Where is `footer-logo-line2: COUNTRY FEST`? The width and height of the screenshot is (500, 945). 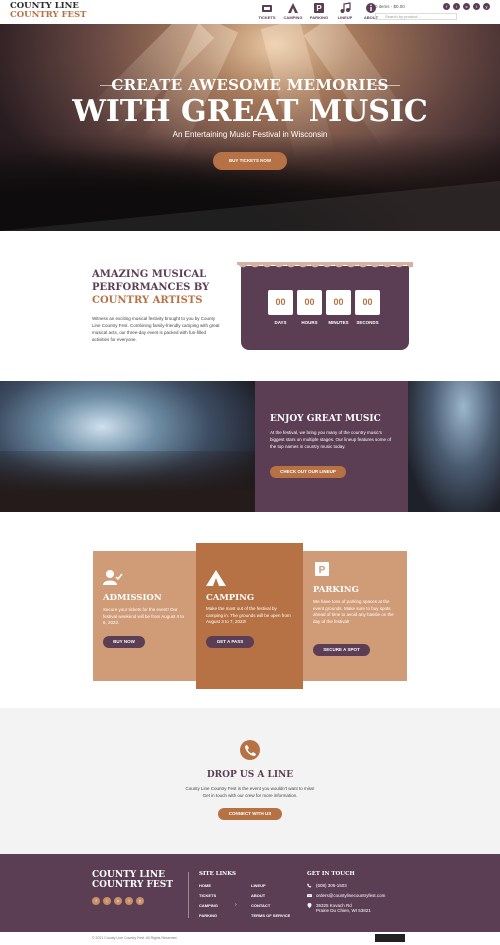 footer-logo-line2: COUNTRY FEST is located at coordinates (132, 885).